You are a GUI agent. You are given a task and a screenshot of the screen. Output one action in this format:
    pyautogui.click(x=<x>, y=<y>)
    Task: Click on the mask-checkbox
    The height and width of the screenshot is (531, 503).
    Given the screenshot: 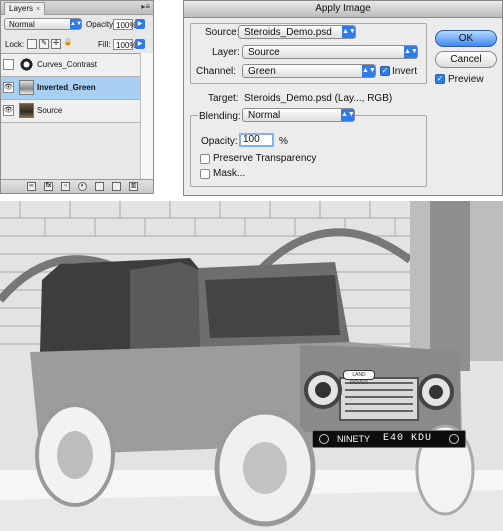 What is the action you would take?
    pyautogui.click(x=205, y=174)
    